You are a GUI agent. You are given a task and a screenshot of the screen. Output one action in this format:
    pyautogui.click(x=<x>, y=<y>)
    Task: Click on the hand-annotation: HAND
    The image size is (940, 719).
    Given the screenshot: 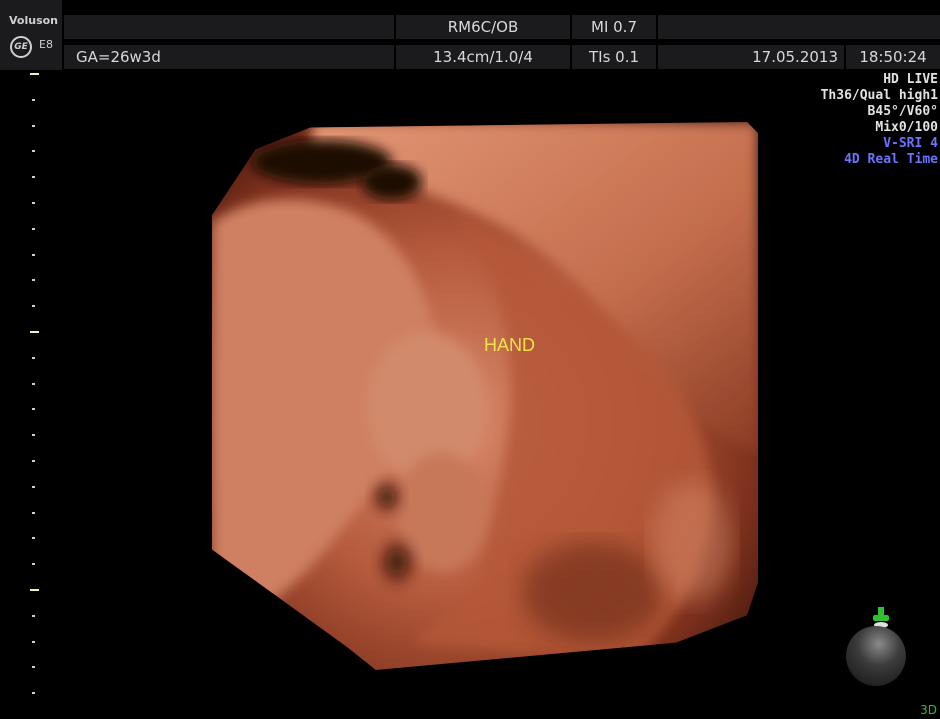 What is the action you would take?
    pyautogui.click(x=510, y=345)
    